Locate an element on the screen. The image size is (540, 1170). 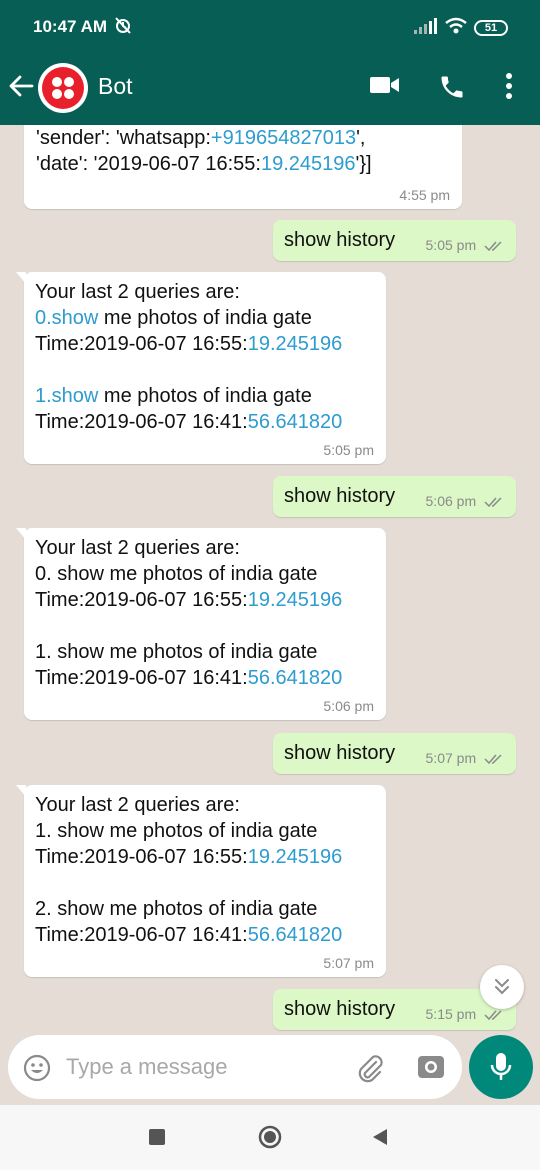
system-nav-bar is located at coordinates (270, 1137).